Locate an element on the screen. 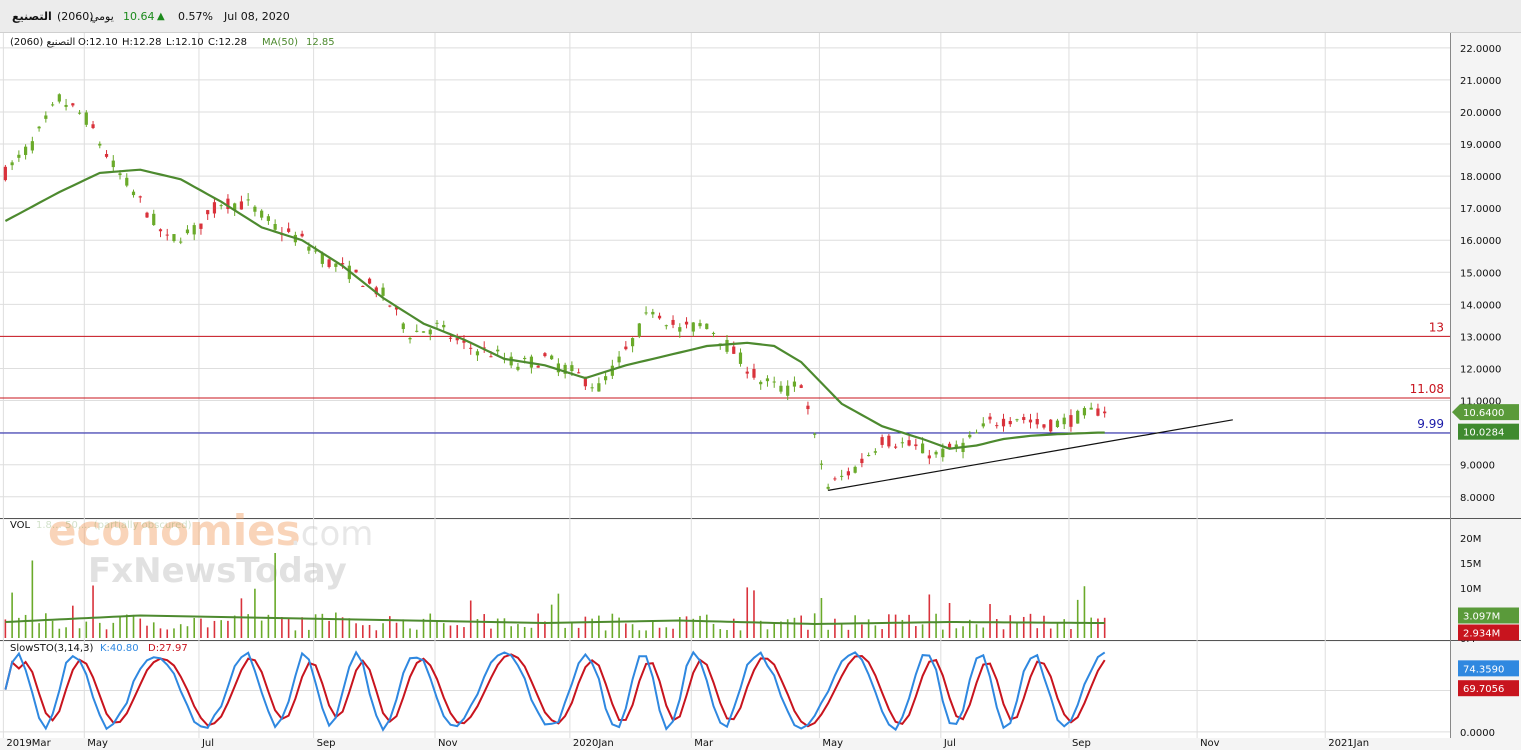 The width and height of the screenshot is (1521, 750). volume-tick-label: 20M is located at coordinates (1470, 539).